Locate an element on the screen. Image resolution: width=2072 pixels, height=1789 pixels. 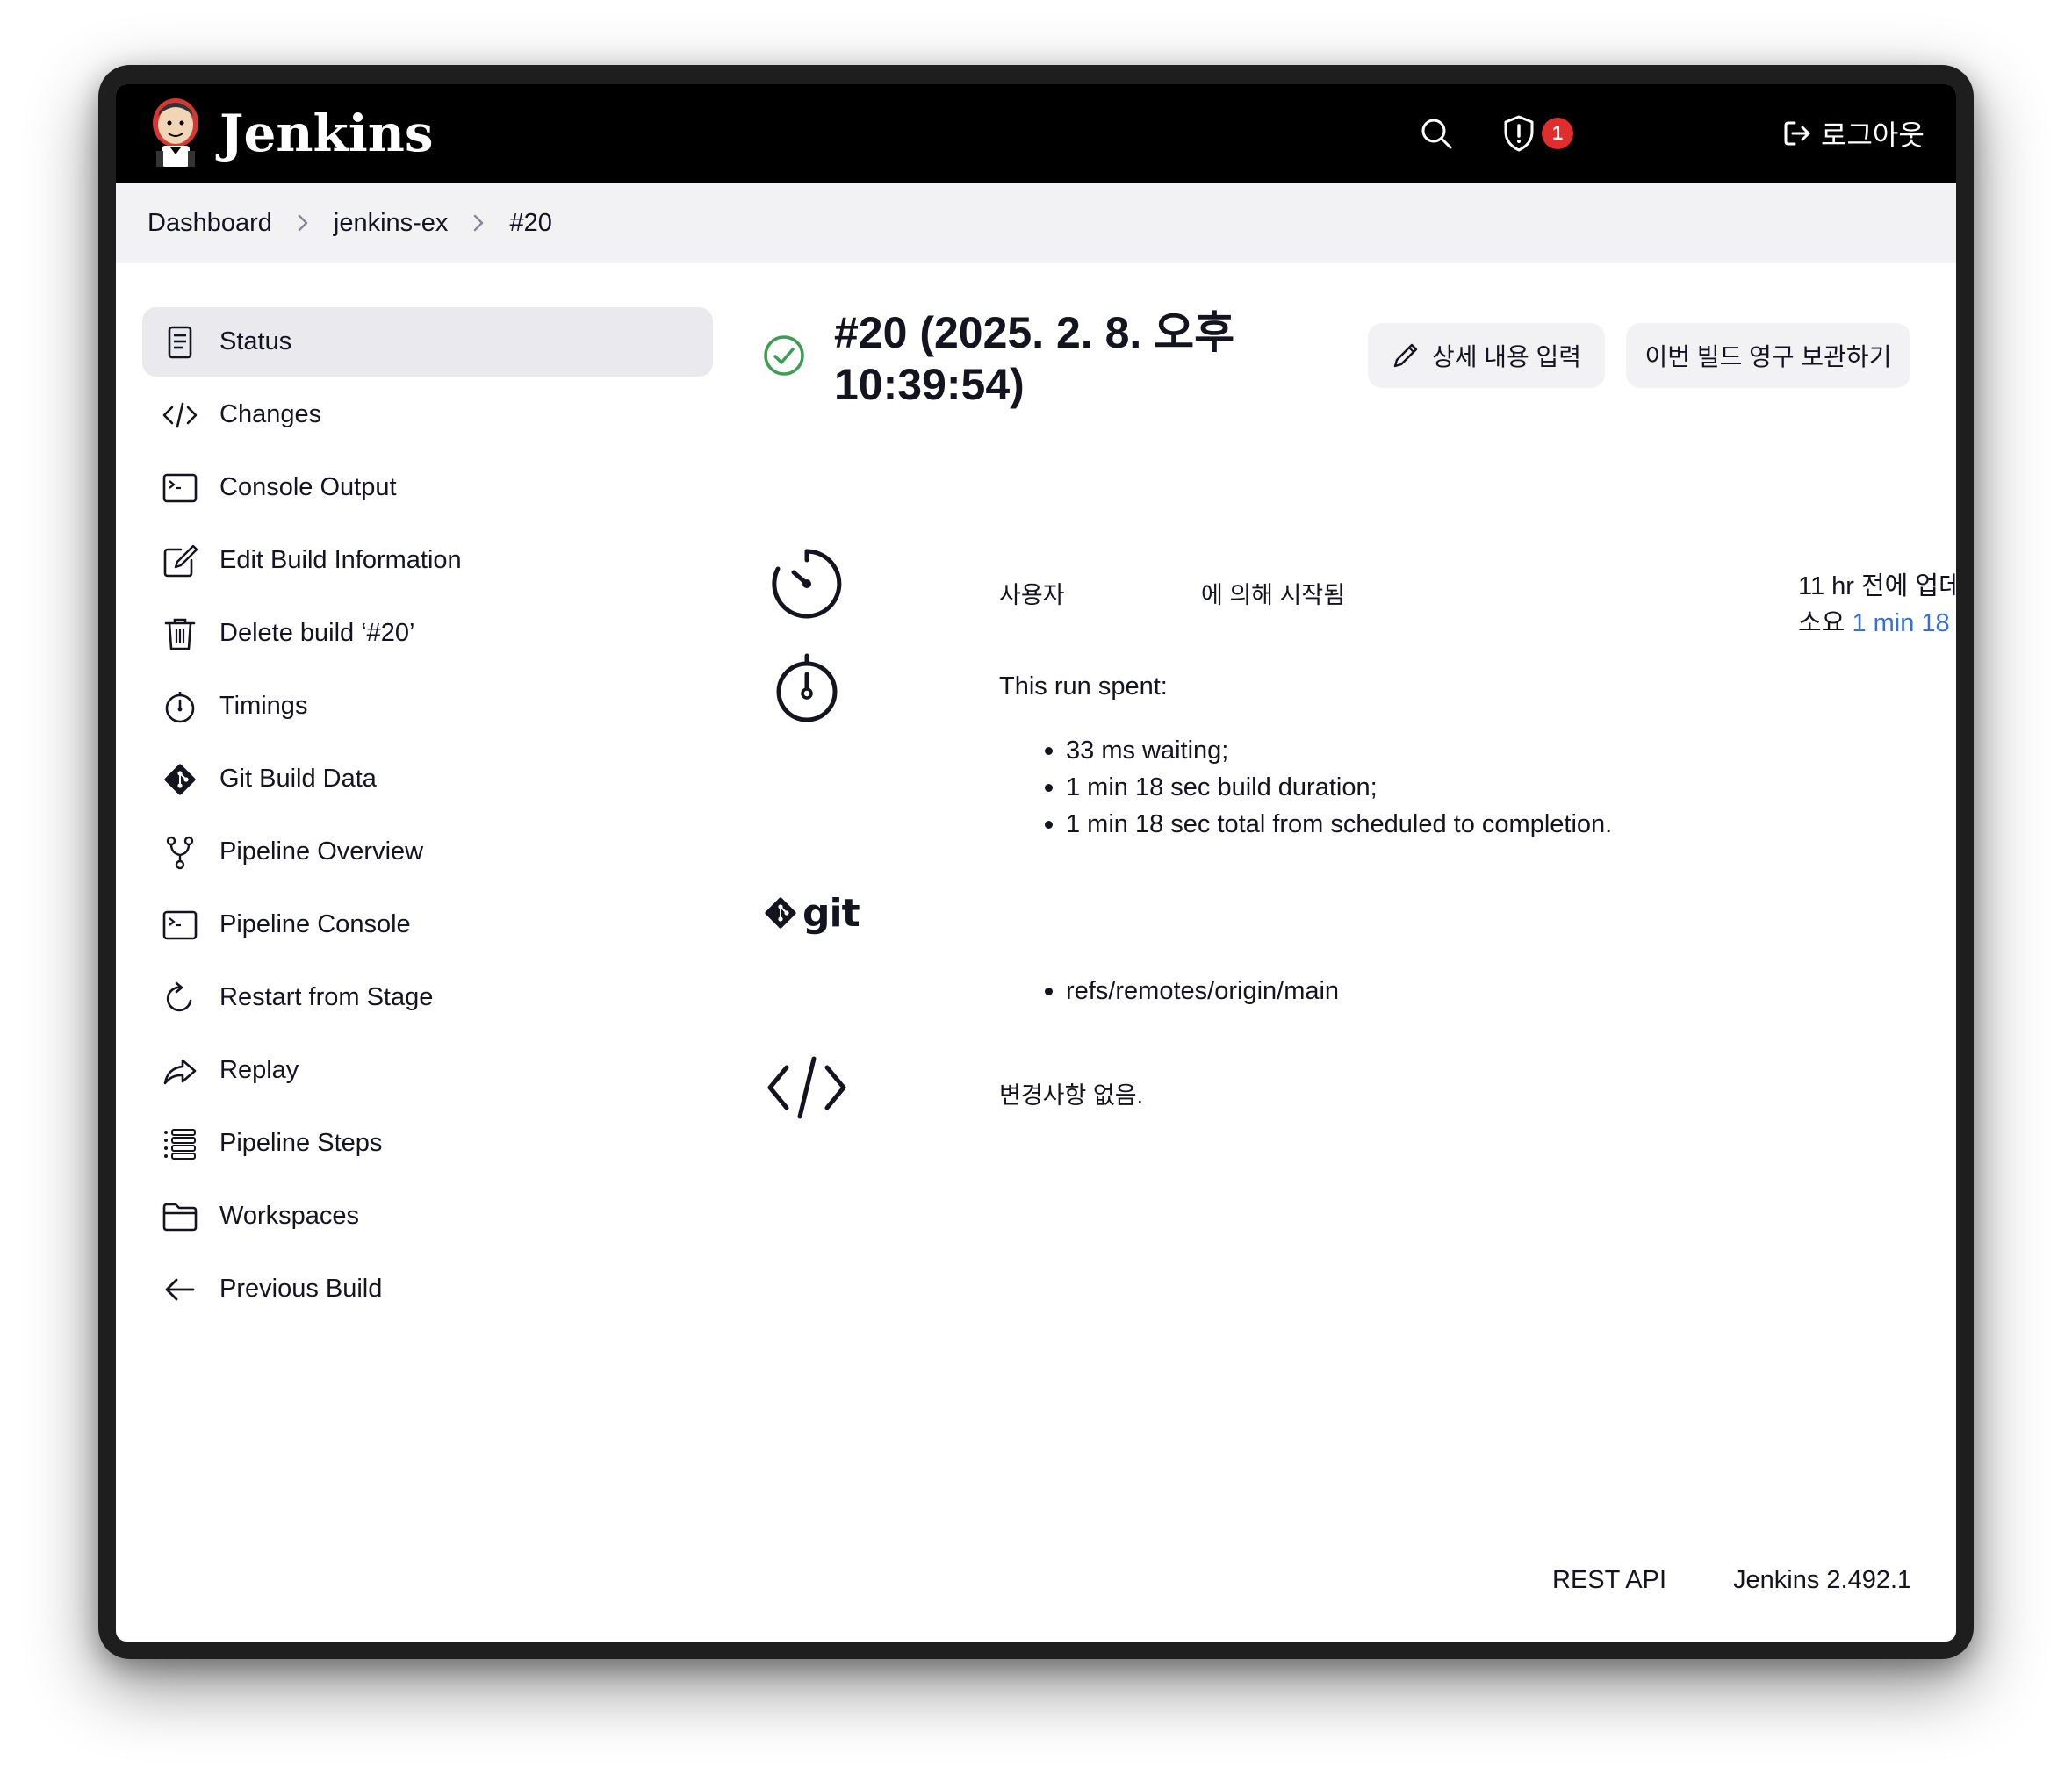
sidebar-item-restart-from-stage: Restart from Stage is located at coordinates (427, 997).